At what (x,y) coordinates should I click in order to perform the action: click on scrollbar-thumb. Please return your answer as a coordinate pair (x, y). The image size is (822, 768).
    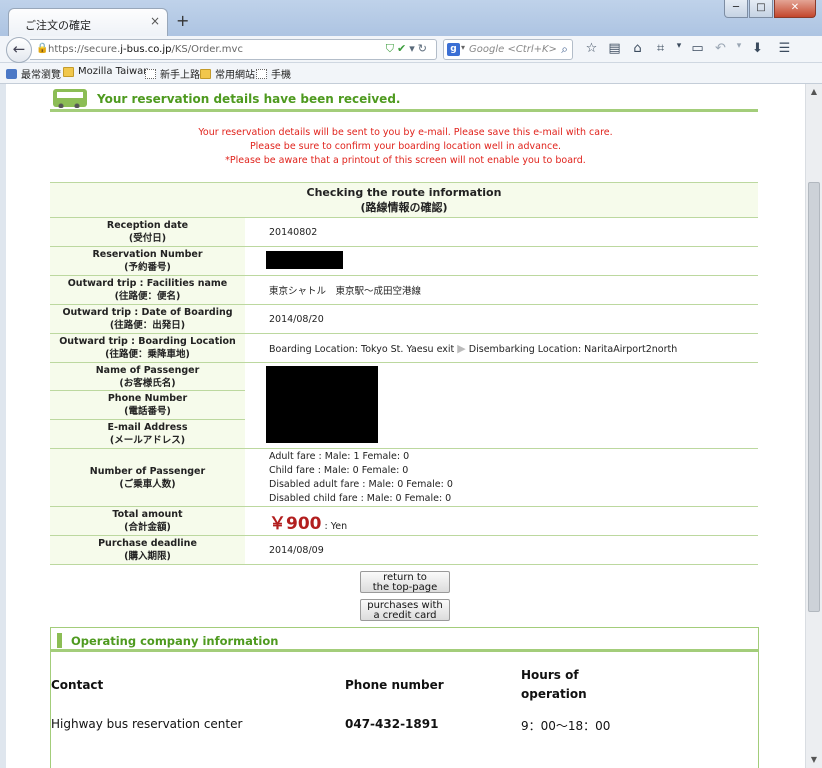
    Looking at the image, I should click on (814, 397).